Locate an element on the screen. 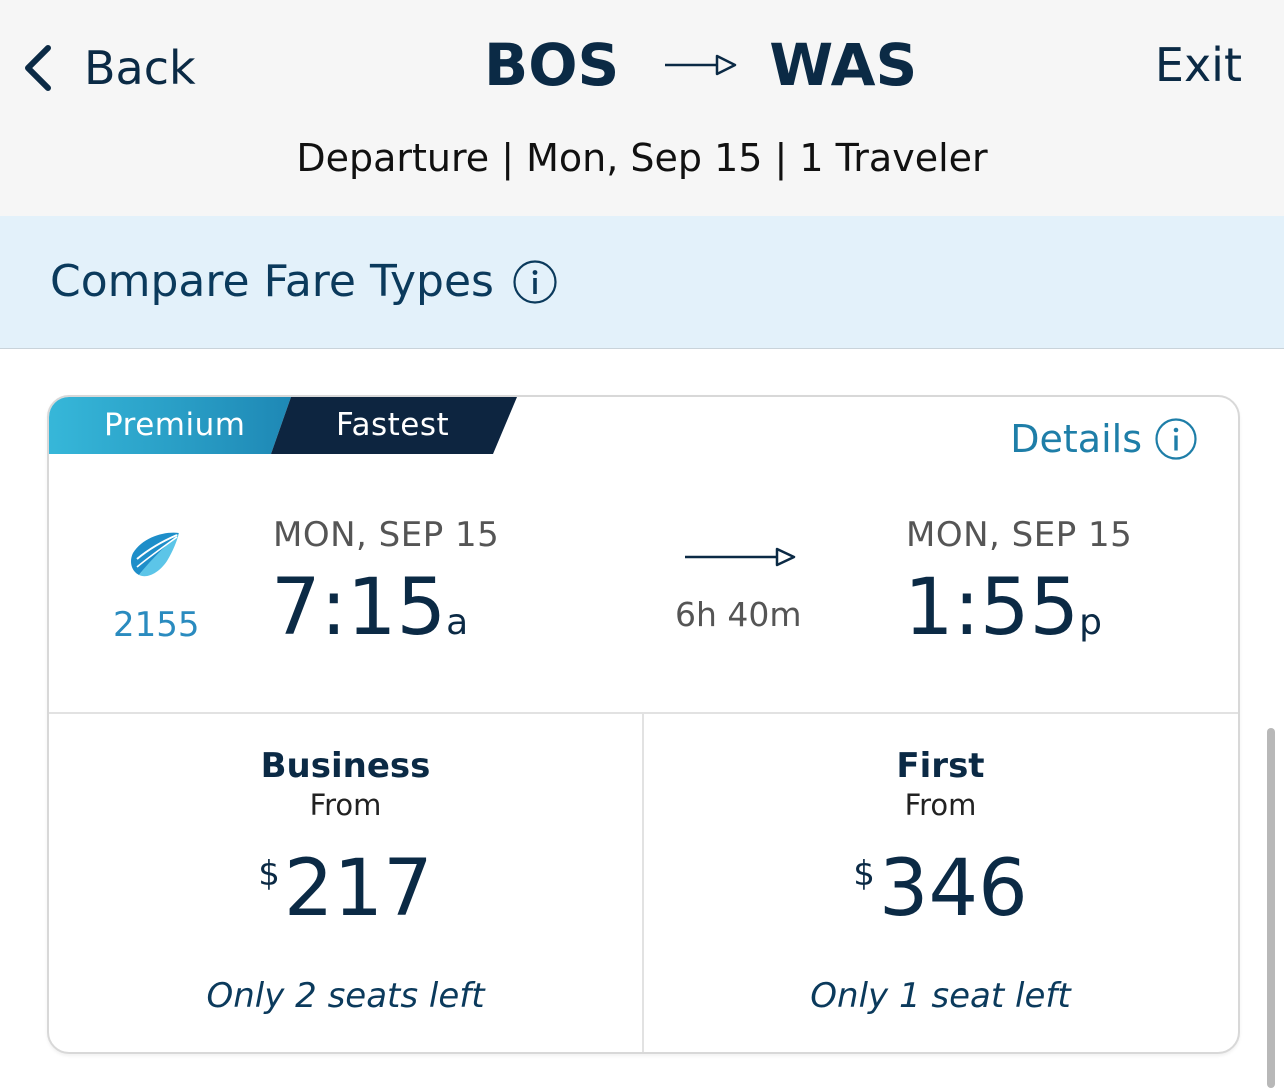 This screenshot has width=1284, height=1088. departure-date: MON, SEP 15 is located at coordinates (386, 535).